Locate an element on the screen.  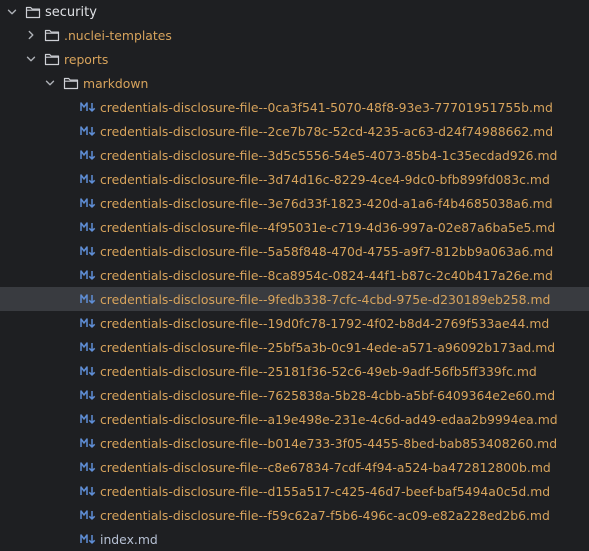
tree-folder-nuclei-templates: .nuclei-templates is located at coordinates (294, 35).